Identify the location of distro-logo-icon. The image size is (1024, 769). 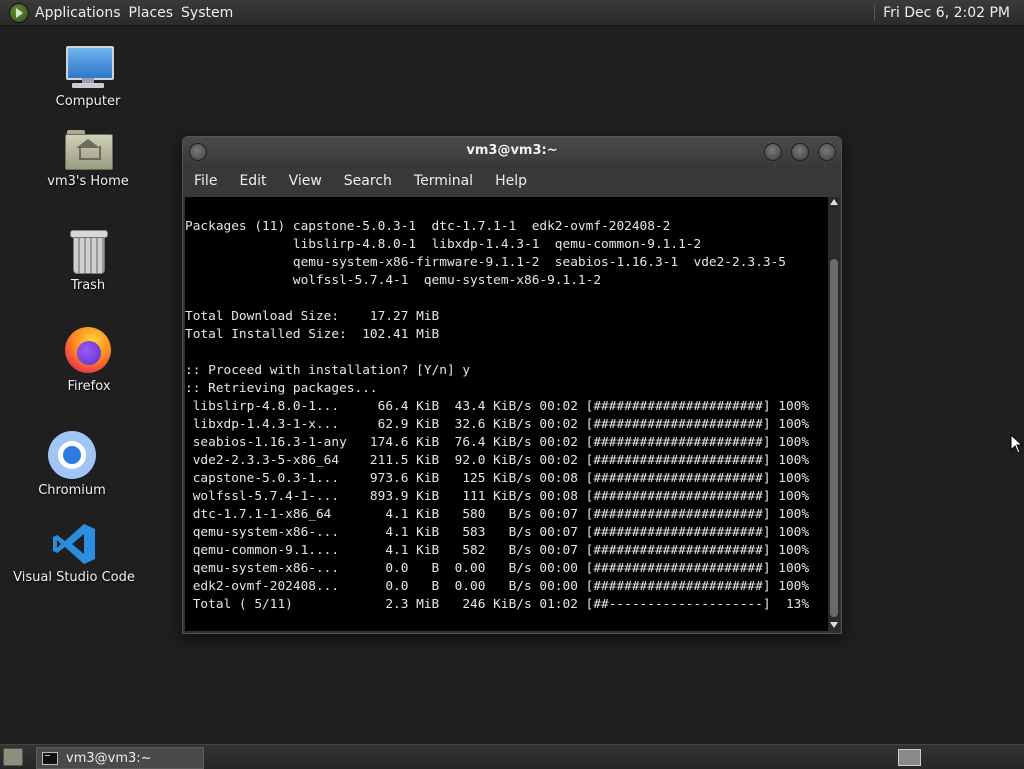
(19, 12).